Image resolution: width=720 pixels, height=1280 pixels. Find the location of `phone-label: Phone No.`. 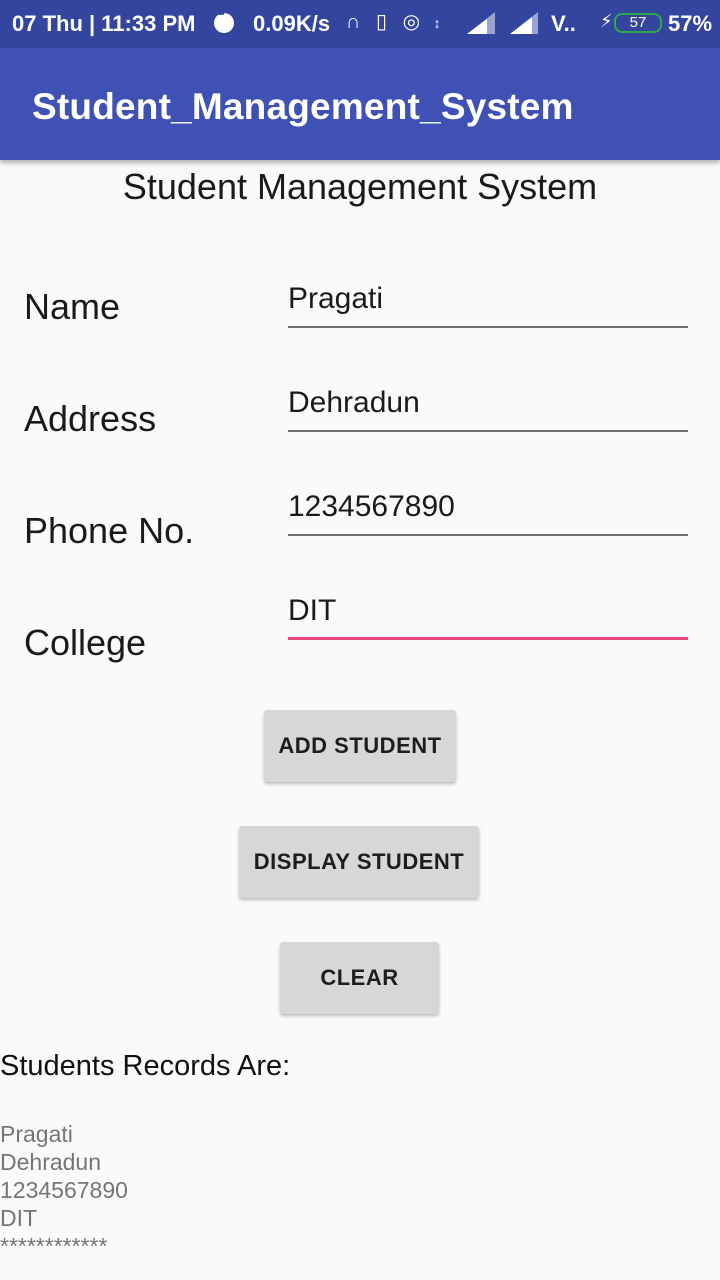

phone-label: Phone No. is located at coordinates (109, 530).